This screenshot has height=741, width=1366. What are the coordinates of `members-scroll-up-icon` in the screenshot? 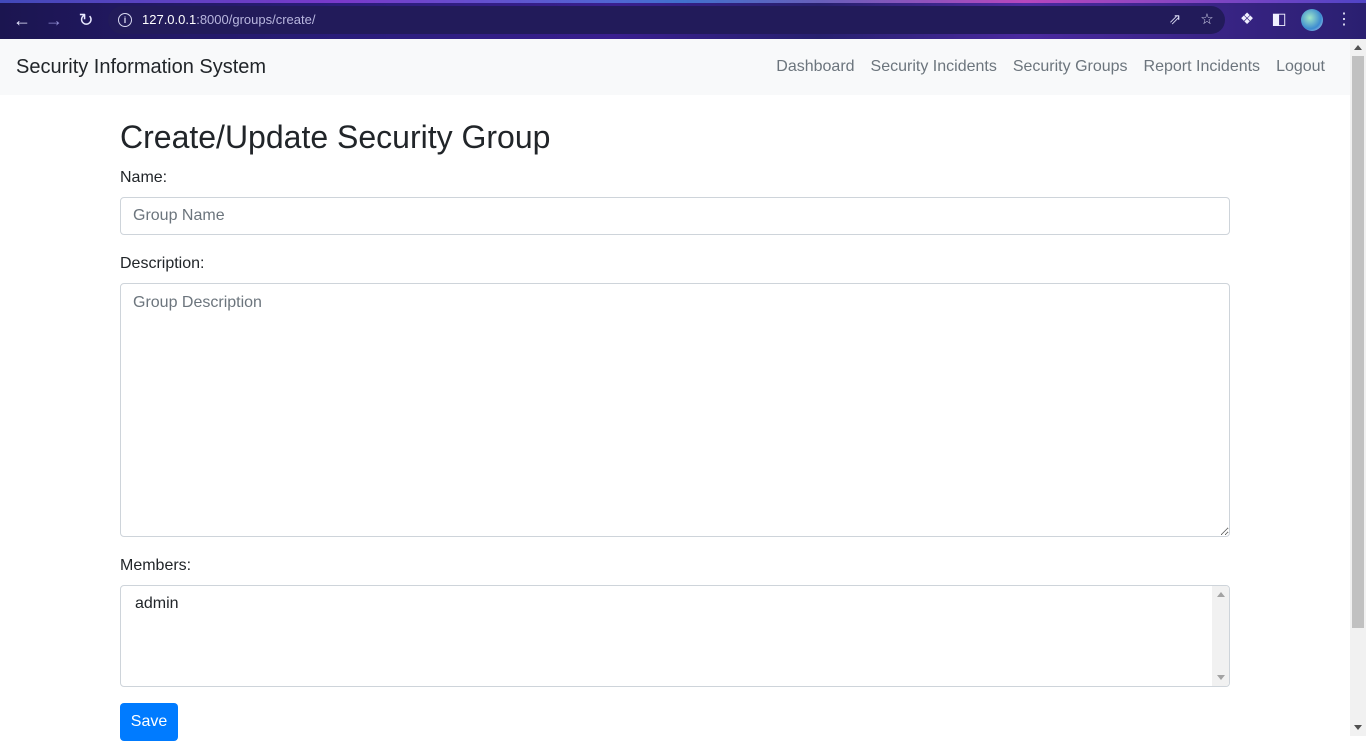 It's located at (1221, 594).